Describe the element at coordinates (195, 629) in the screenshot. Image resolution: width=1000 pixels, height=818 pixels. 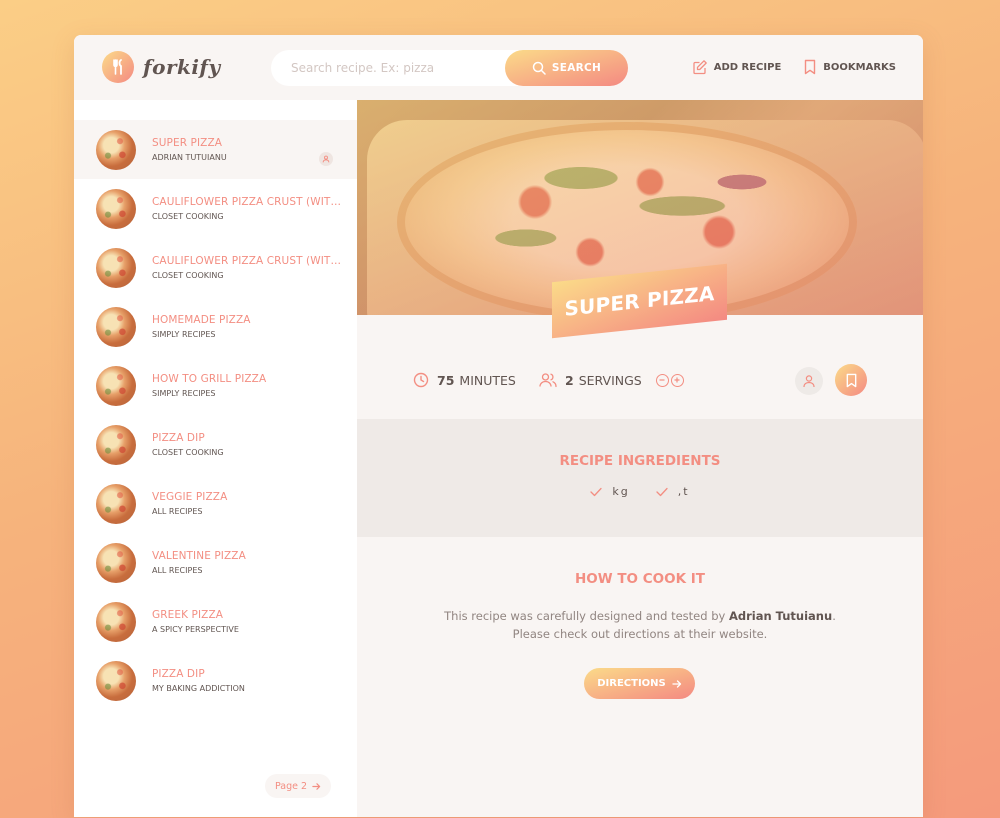
I see `result-publisher: A SPICY PERSPECTIVE` at that location.